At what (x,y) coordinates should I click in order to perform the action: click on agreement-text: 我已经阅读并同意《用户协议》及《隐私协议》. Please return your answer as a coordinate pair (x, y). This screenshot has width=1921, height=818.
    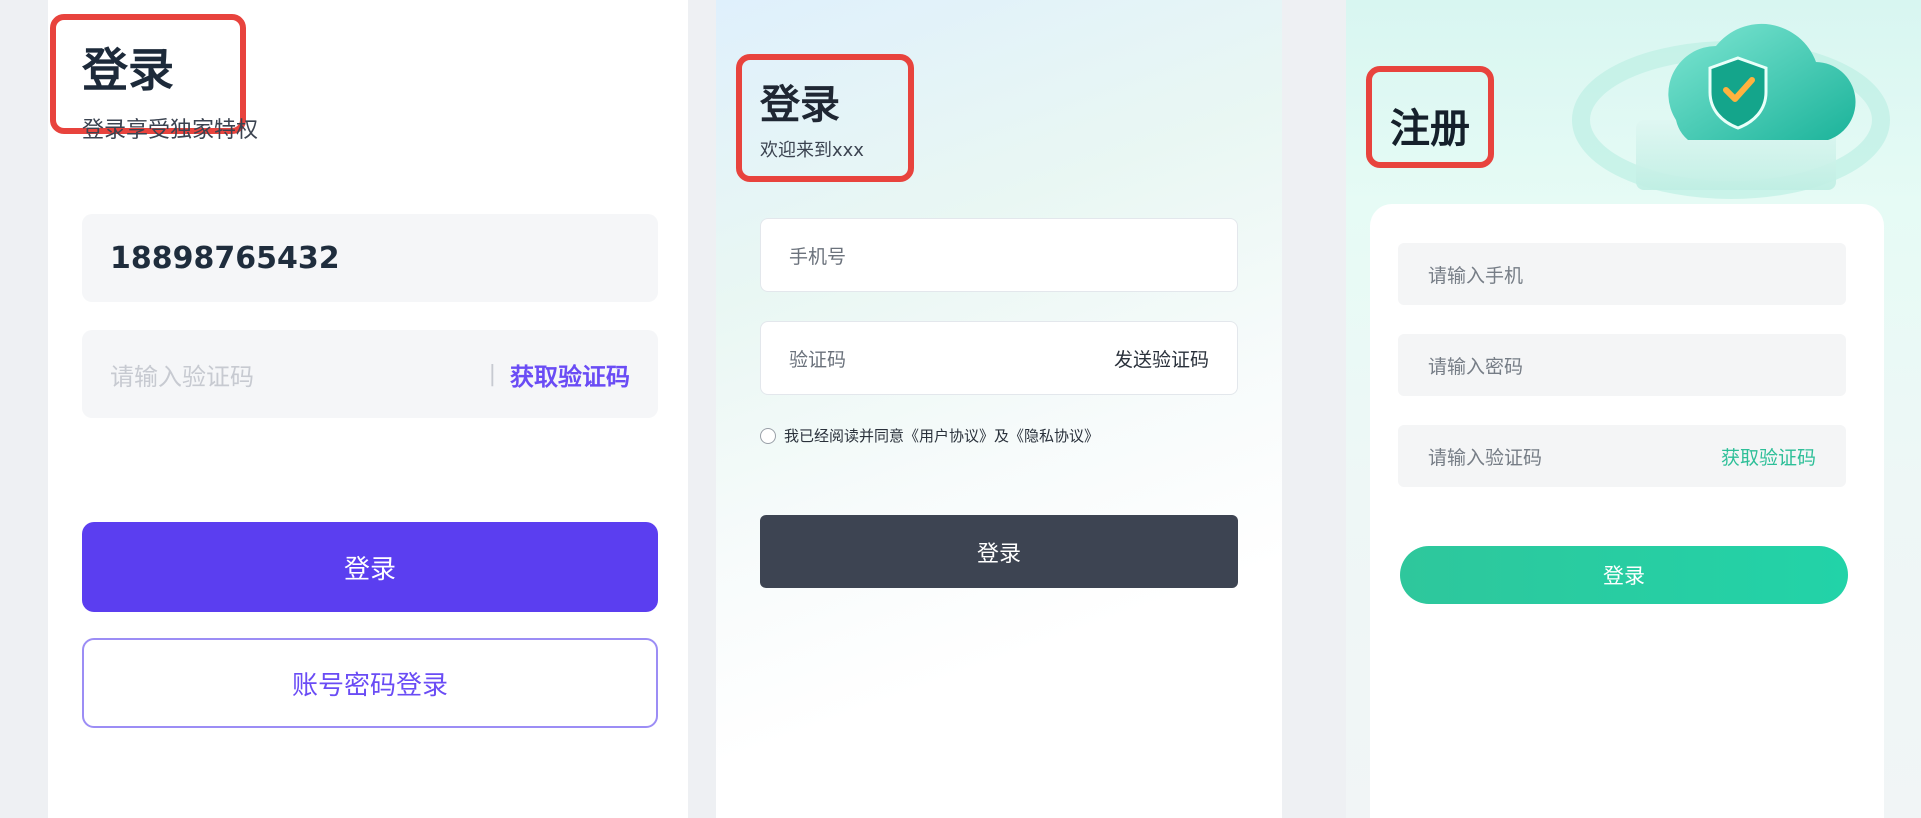
    Looking at the image, I should click on (942, 436).